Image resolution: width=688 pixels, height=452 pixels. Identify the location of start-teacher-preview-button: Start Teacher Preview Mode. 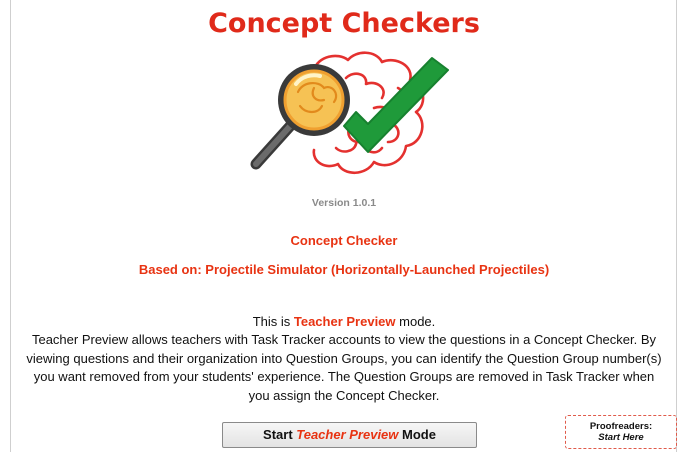
(349, 435).